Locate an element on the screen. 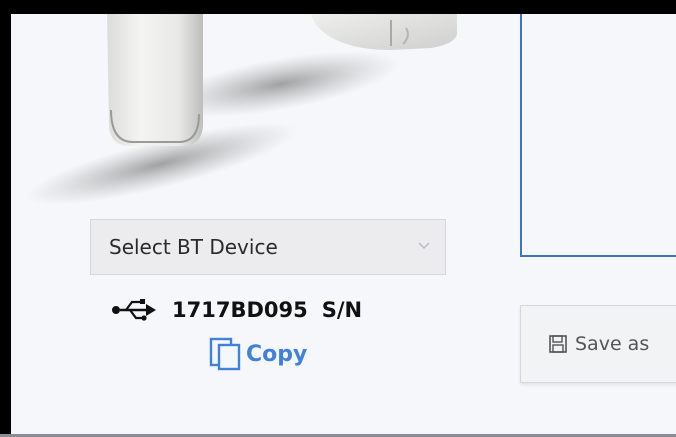 This screenshot has height=437, width=676. serial-number: 1717BD095 is located at coordinates (240, 310).